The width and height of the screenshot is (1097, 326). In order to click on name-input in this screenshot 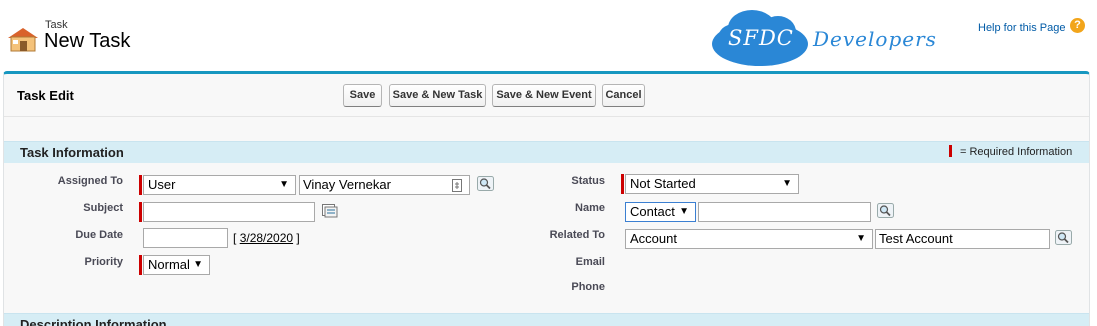, I will do `click(784, 212)`.